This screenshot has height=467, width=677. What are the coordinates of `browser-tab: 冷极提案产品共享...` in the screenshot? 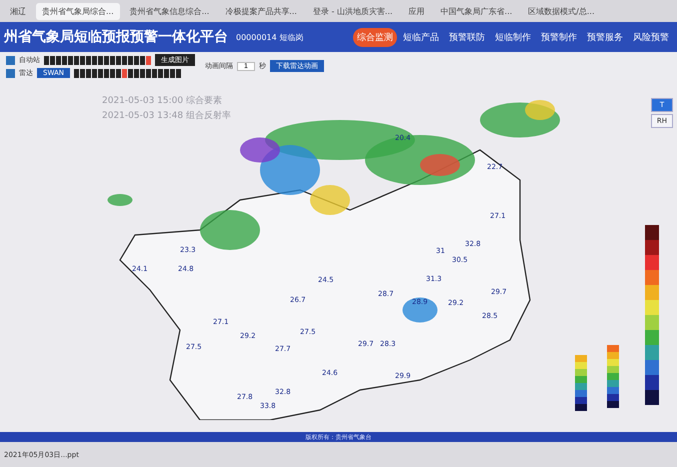 It's located at (261, 11).